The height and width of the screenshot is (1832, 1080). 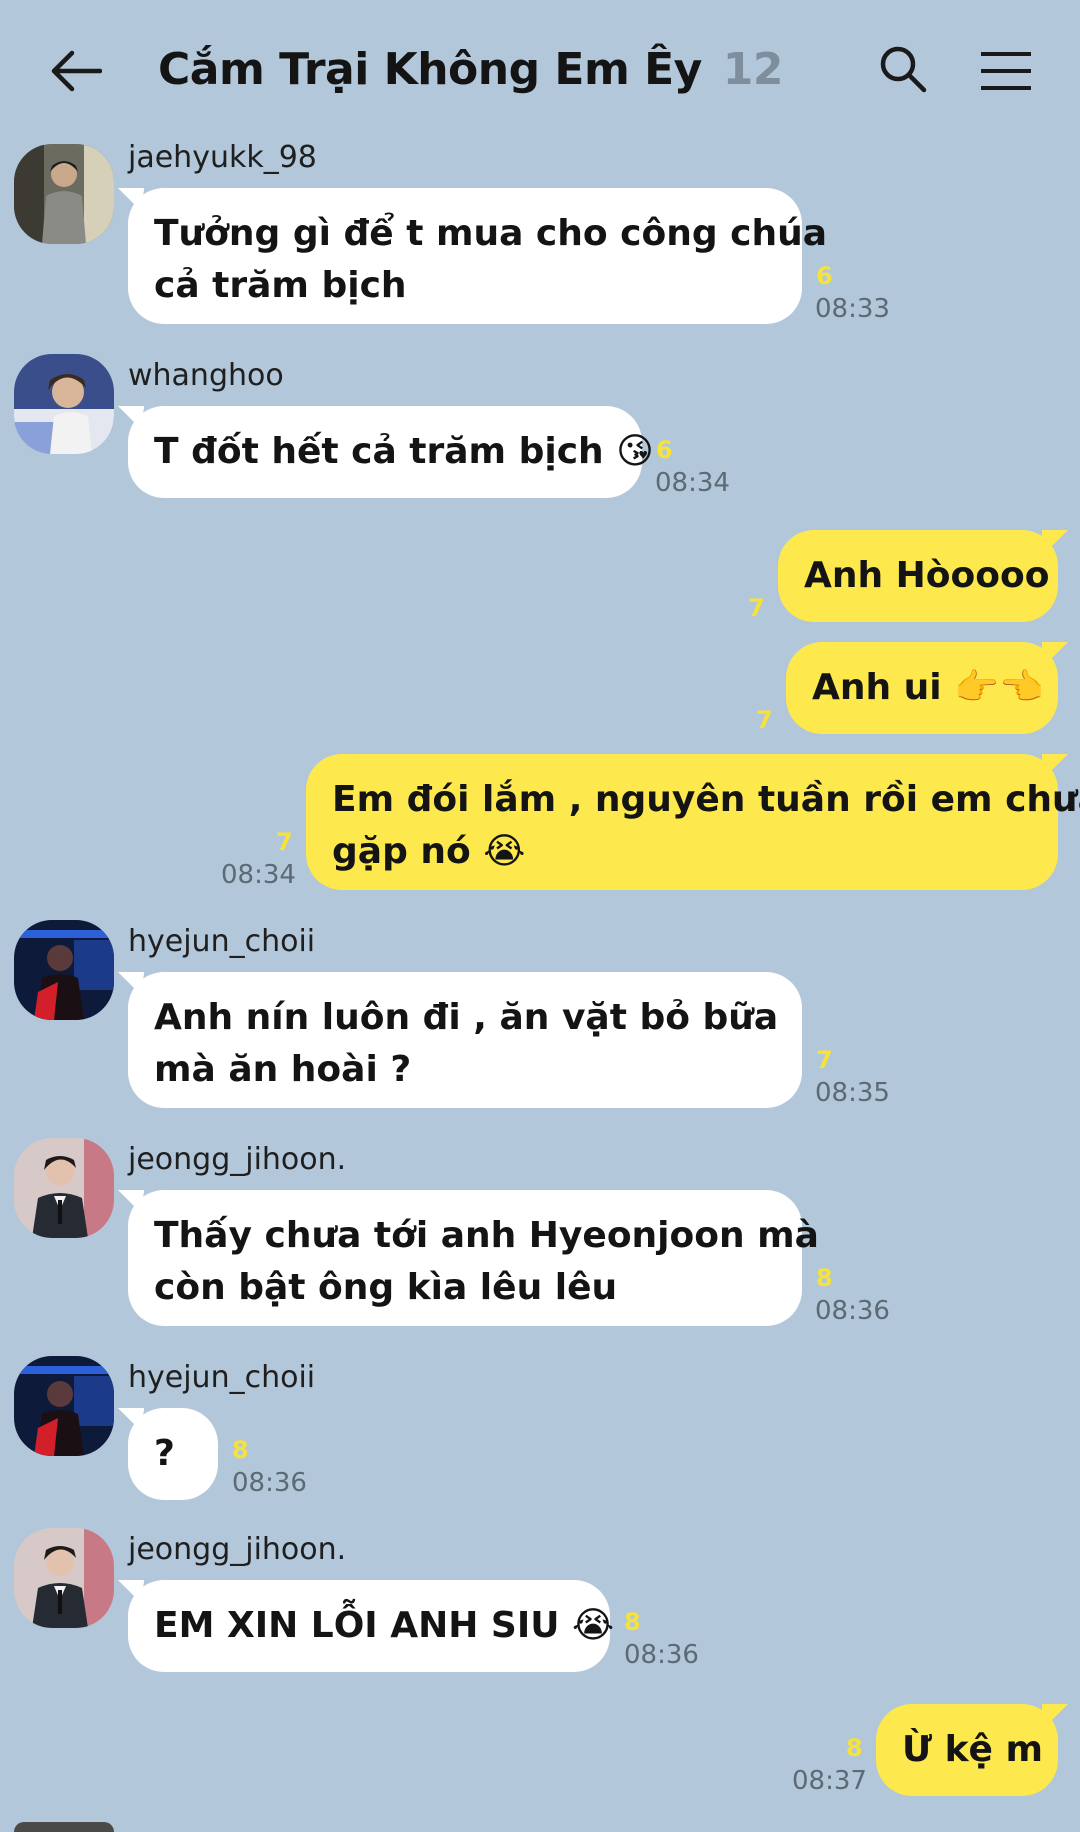 I want to click on message-text: gặp nó 😭, so click(x=429, y=851).